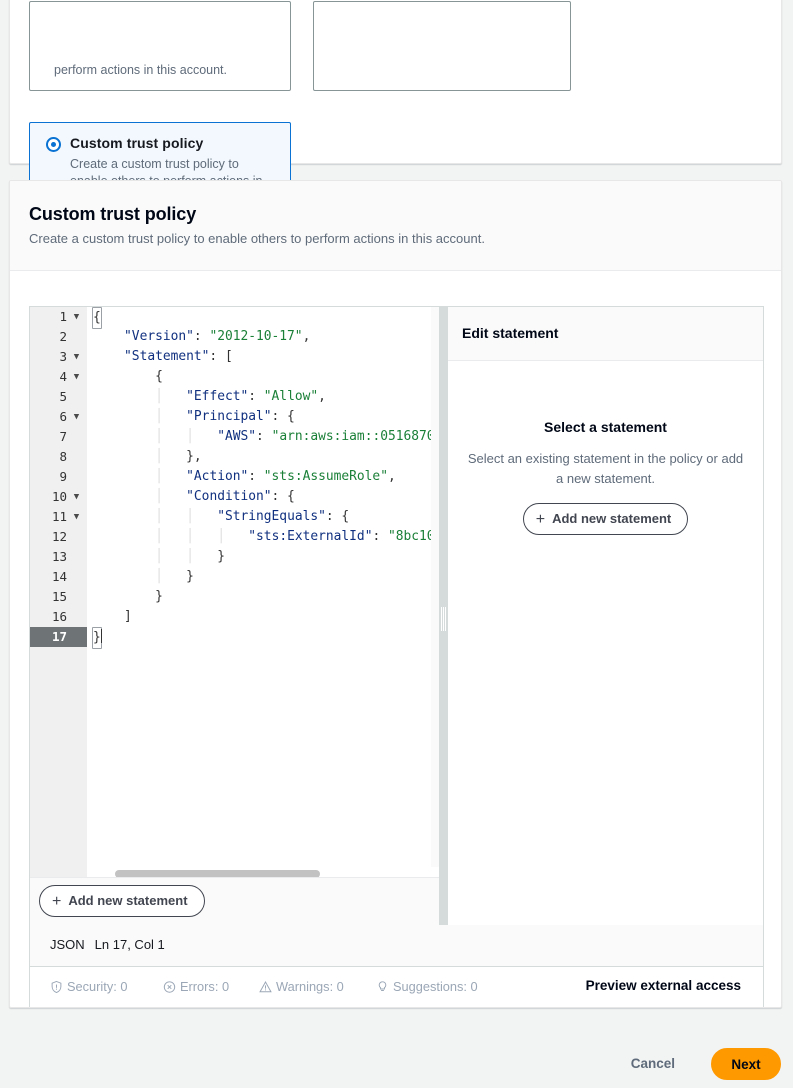 The image size is (793, 1088). I want to click on line-number-7: 7, so click(58, 437).